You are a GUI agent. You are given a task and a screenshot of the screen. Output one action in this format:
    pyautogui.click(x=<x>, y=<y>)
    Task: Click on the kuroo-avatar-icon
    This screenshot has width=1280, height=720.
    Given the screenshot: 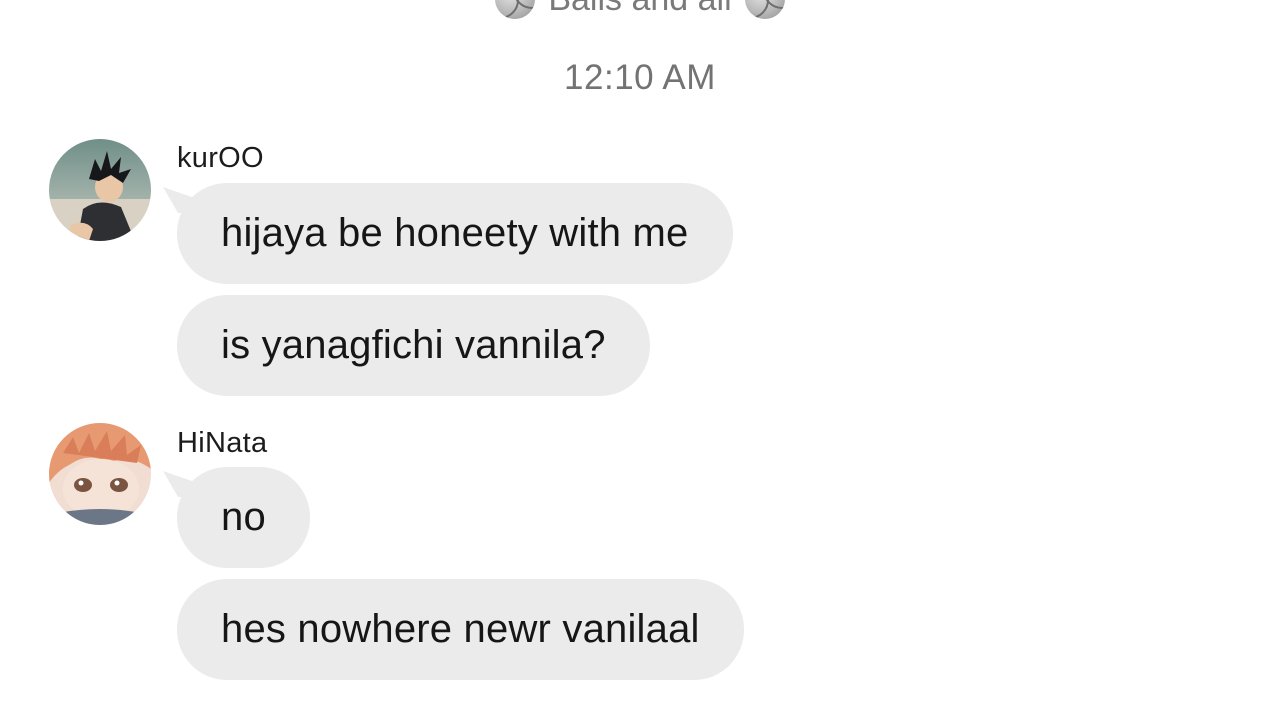 What is the action you would take?
    pyautogui.click(x=100, y=190)
    